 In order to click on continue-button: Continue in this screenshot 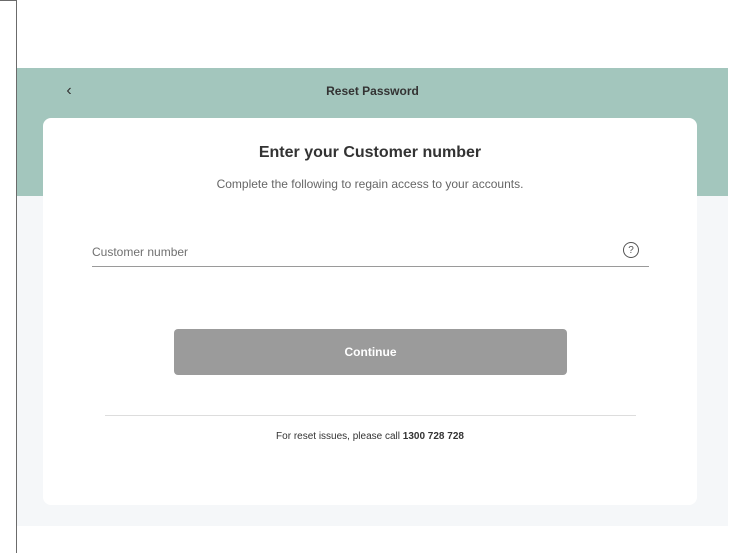, I will do `click(370, 352)`.